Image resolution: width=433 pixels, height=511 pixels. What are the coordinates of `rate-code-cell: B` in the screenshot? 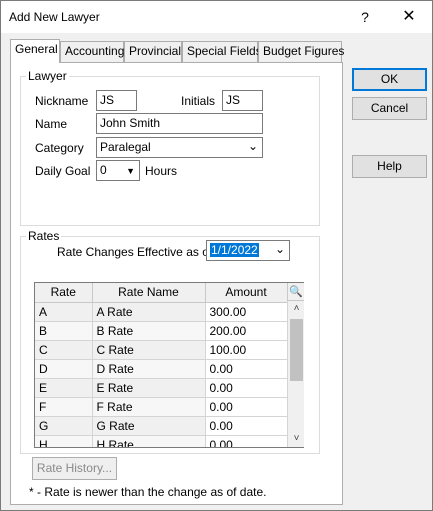 It's located at (64, 331).